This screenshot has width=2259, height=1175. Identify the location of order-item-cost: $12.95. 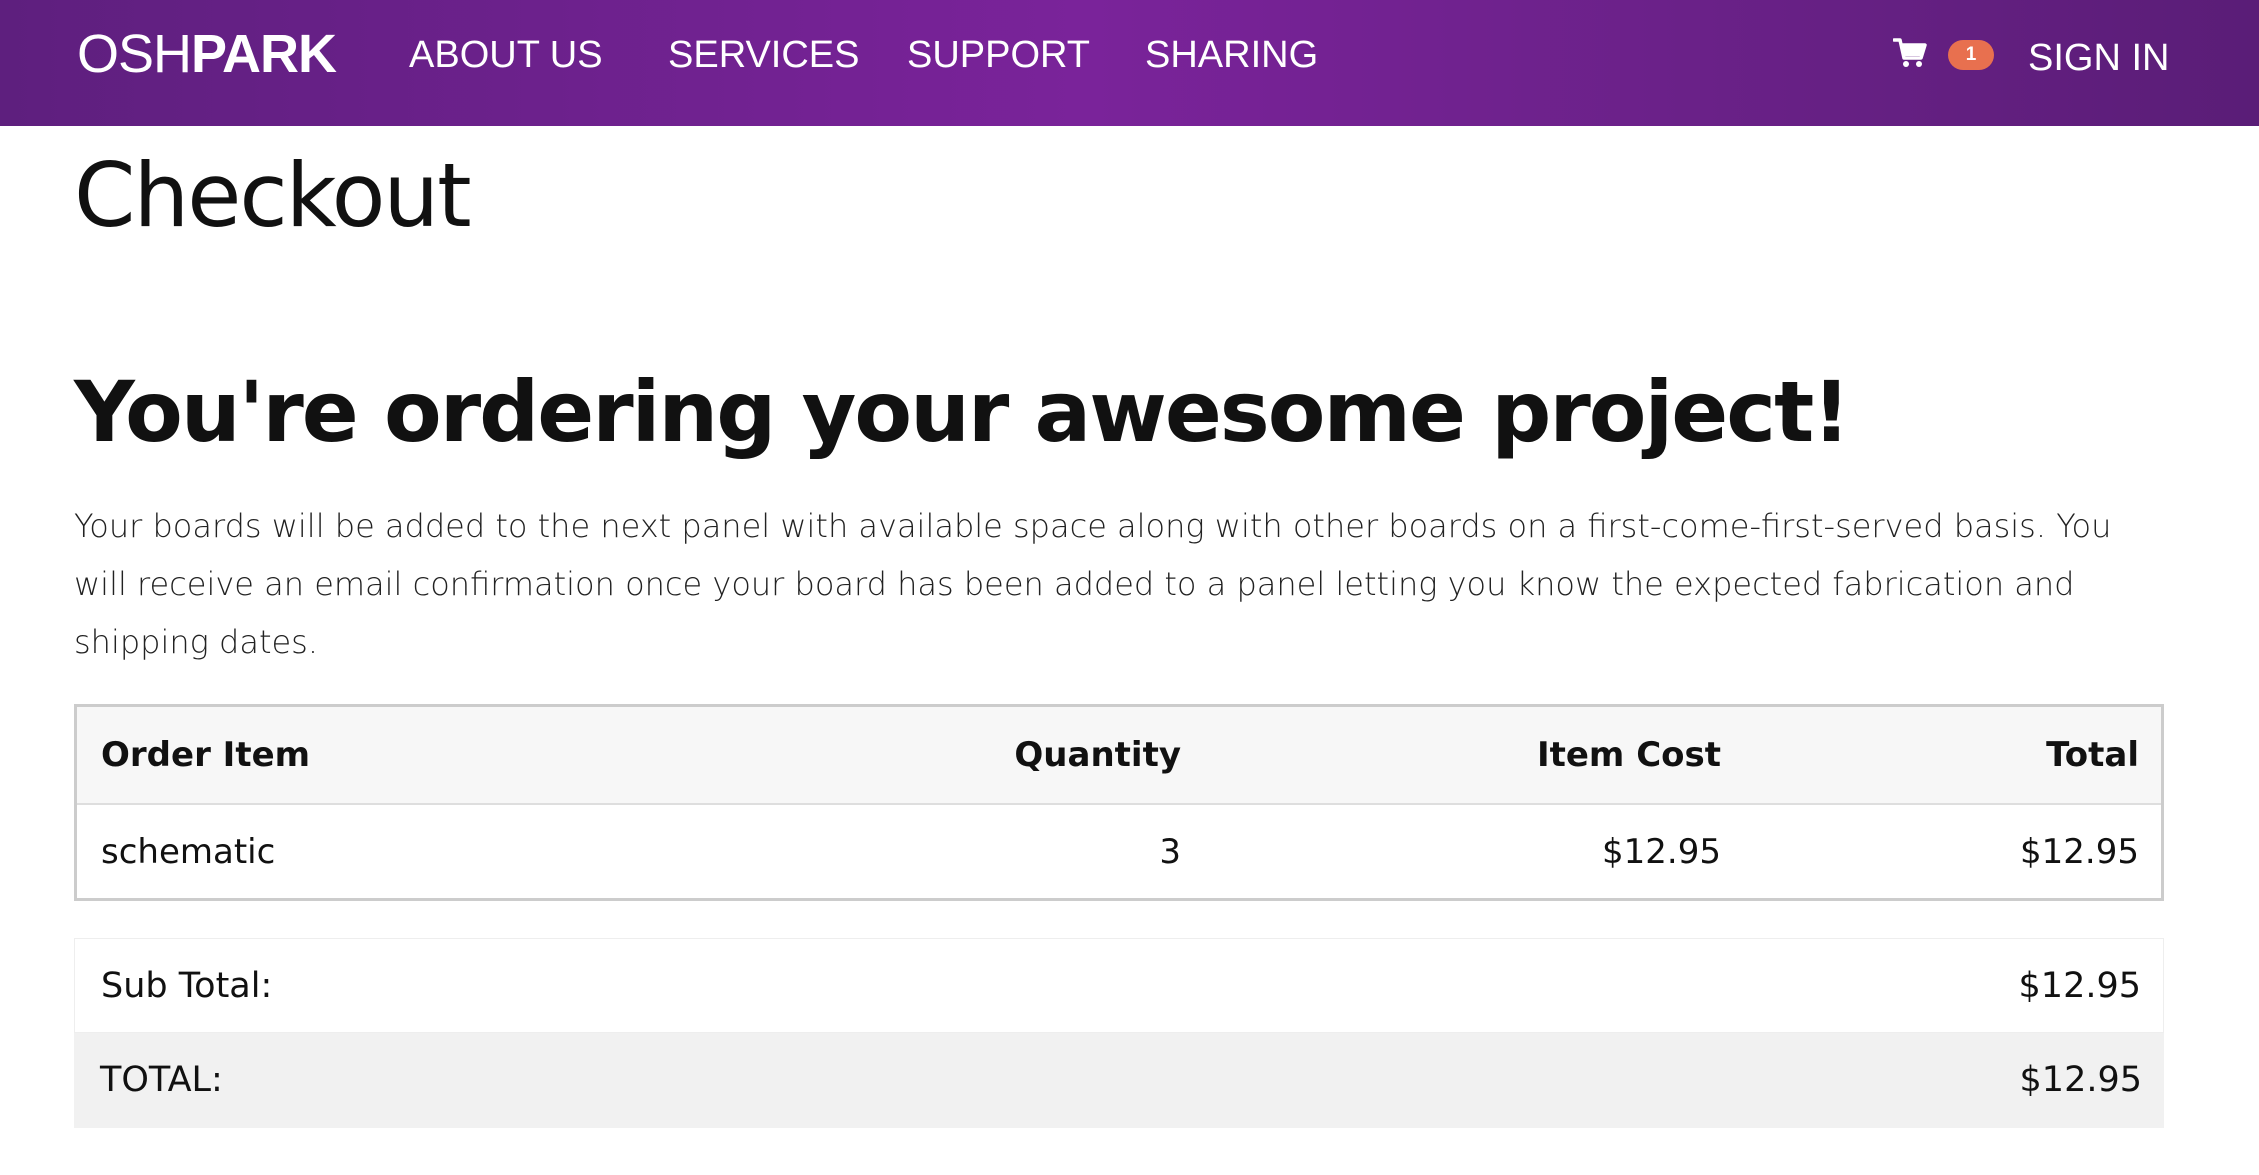
(1661, 851).